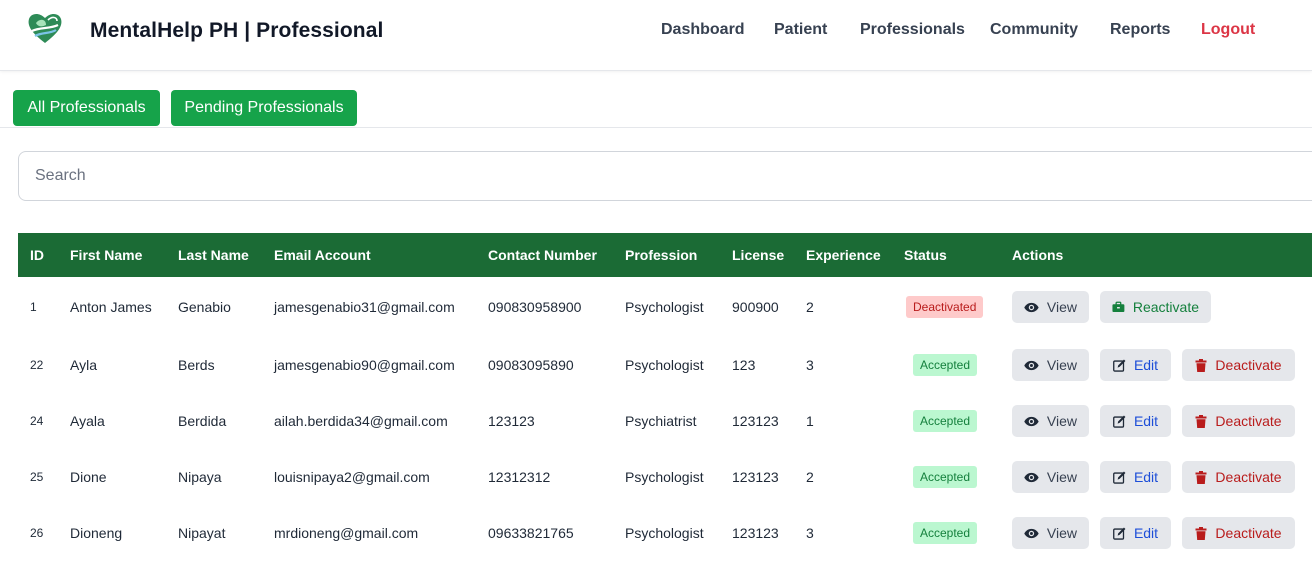 The height and width of the screenshot is (583, 1312). Describe the element at coordinates (531, 533) in the screenshot. I see `cell-contact: 09633821765` at that location.